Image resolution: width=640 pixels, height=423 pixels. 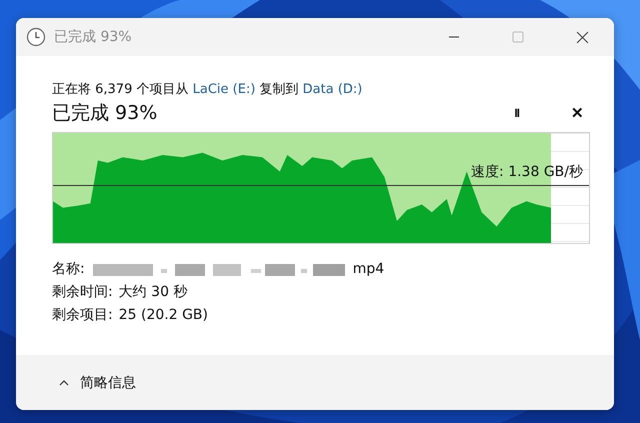 I want to click on detail-label: 剩余项目:, so click(x=82, y=315).